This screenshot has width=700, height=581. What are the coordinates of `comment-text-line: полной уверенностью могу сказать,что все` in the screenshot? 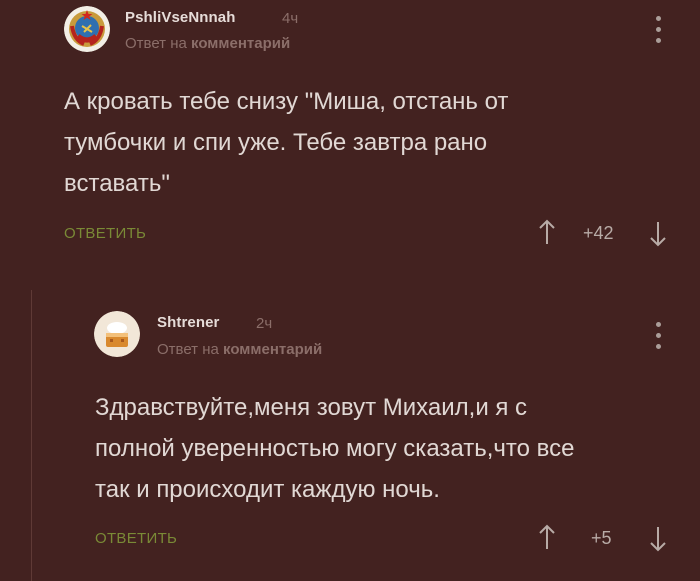 It's located at (335, 448).